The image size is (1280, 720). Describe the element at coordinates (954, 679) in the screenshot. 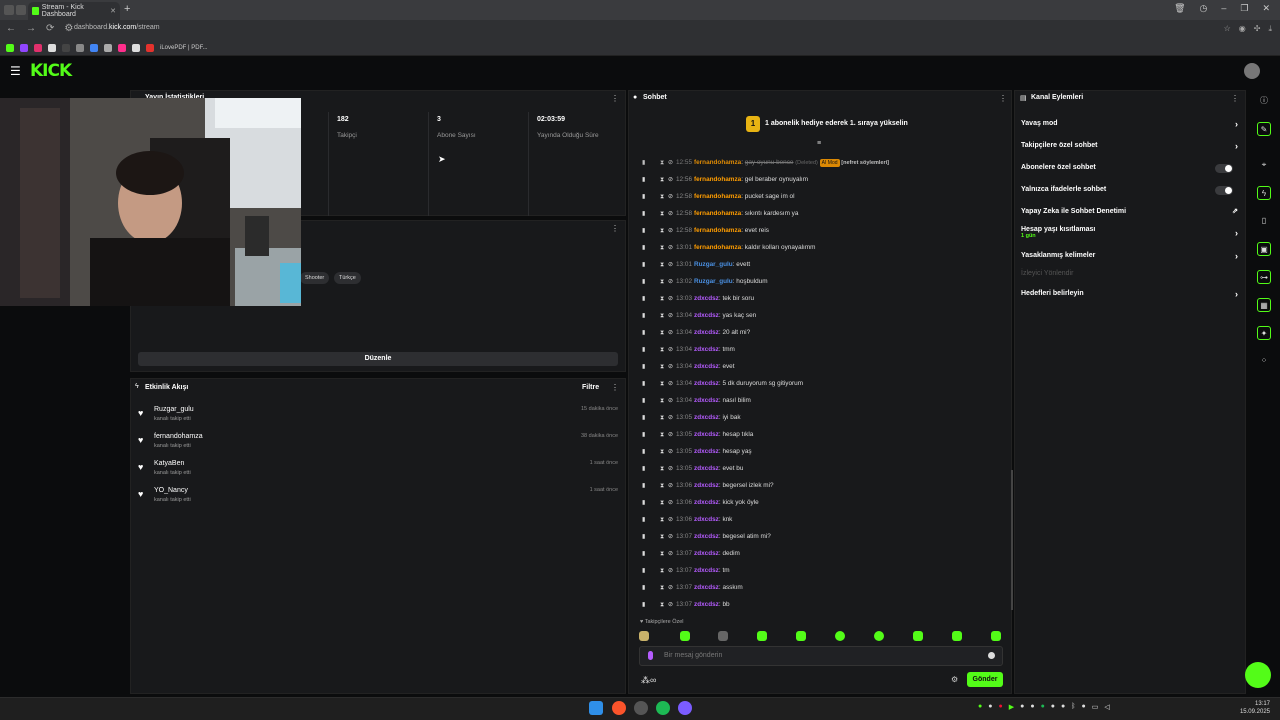

I see `chat-settings-gear-icon: ⚙` at that location.